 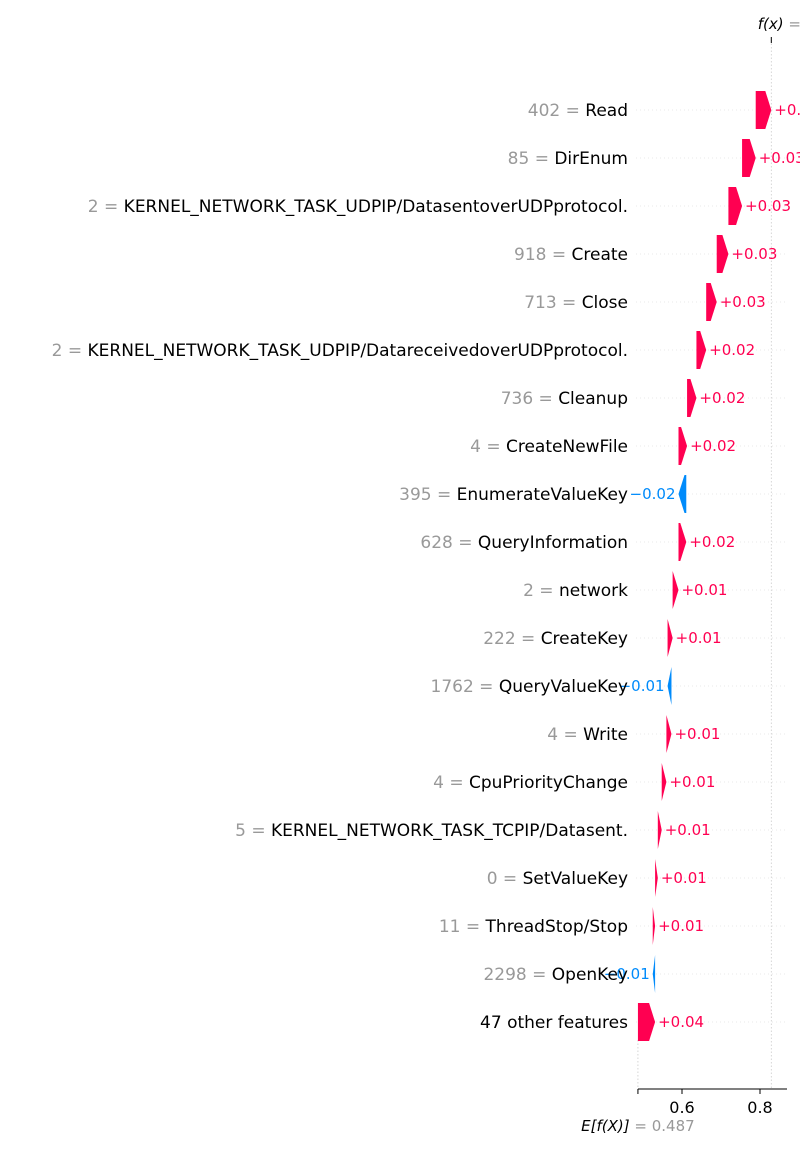 I want to click on feature-label: 2 = network, so click(x=575, y=591).